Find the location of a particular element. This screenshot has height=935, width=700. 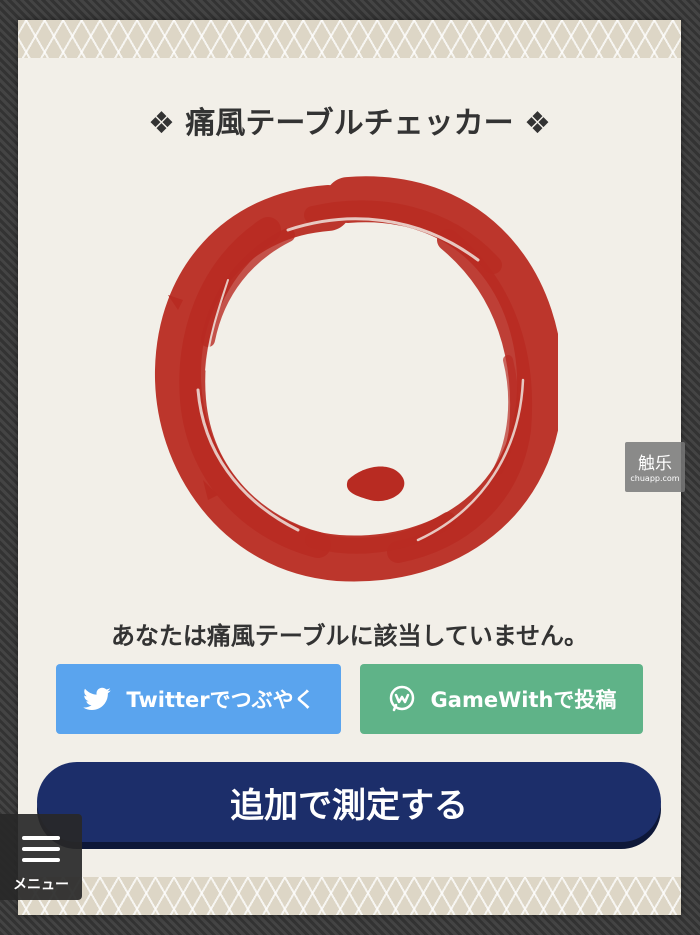

twitter-share-button: Twitterでつぶやく is located at coordinates (198, 699).